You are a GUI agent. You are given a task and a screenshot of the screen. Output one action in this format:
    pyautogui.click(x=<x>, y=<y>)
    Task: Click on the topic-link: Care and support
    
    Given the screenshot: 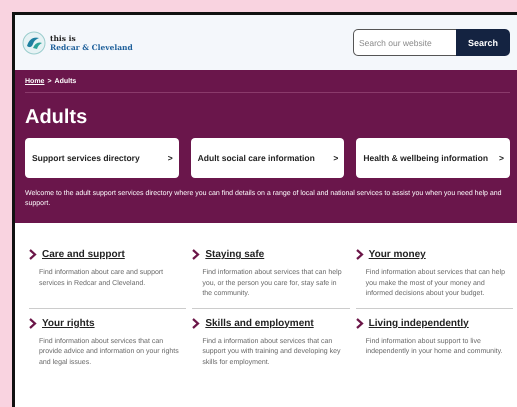 What is the action you would take?
    pyautogui.click(x=83, y=254)
    